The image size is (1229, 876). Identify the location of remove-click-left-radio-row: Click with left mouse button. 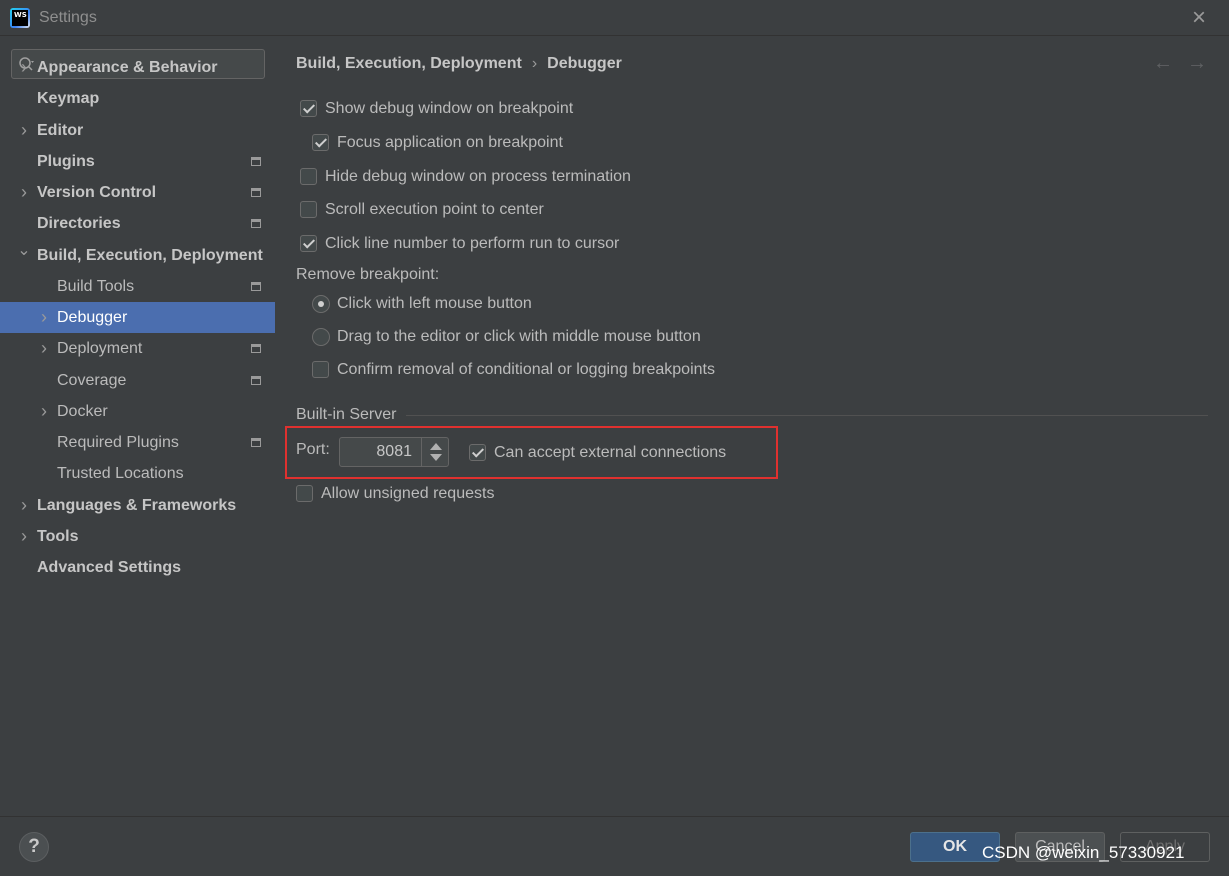
(452, 304).